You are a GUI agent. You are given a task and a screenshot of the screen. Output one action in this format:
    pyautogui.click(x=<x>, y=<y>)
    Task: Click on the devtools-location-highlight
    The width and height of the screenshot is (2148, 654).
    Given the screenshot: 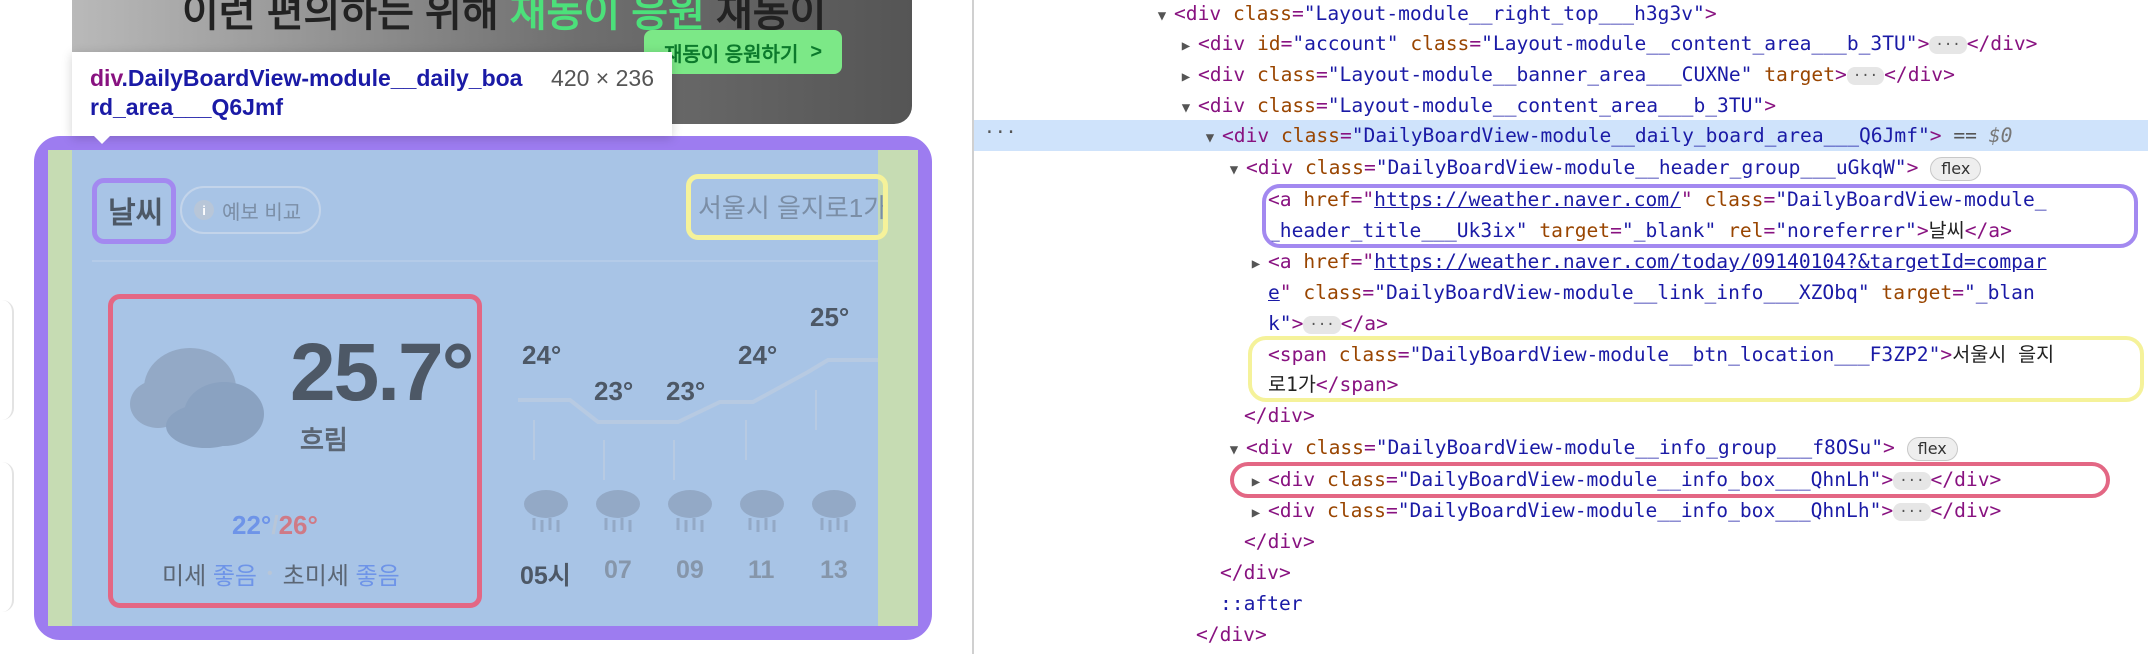 What is the action you would take?
    pyautogui.click(x=1696, y=369)
    